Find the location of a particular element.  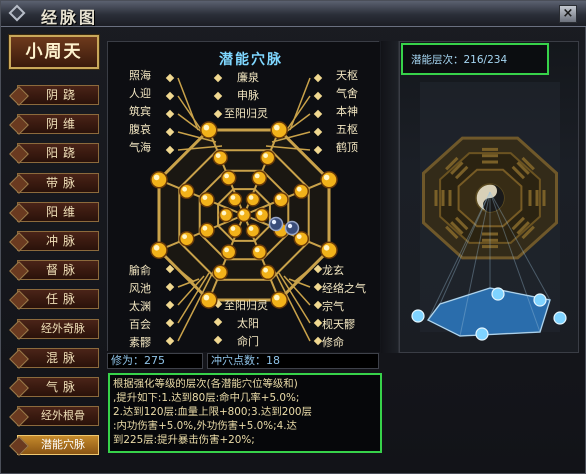

acupoint-label: 素髎 is located at coordinates (140, 342).